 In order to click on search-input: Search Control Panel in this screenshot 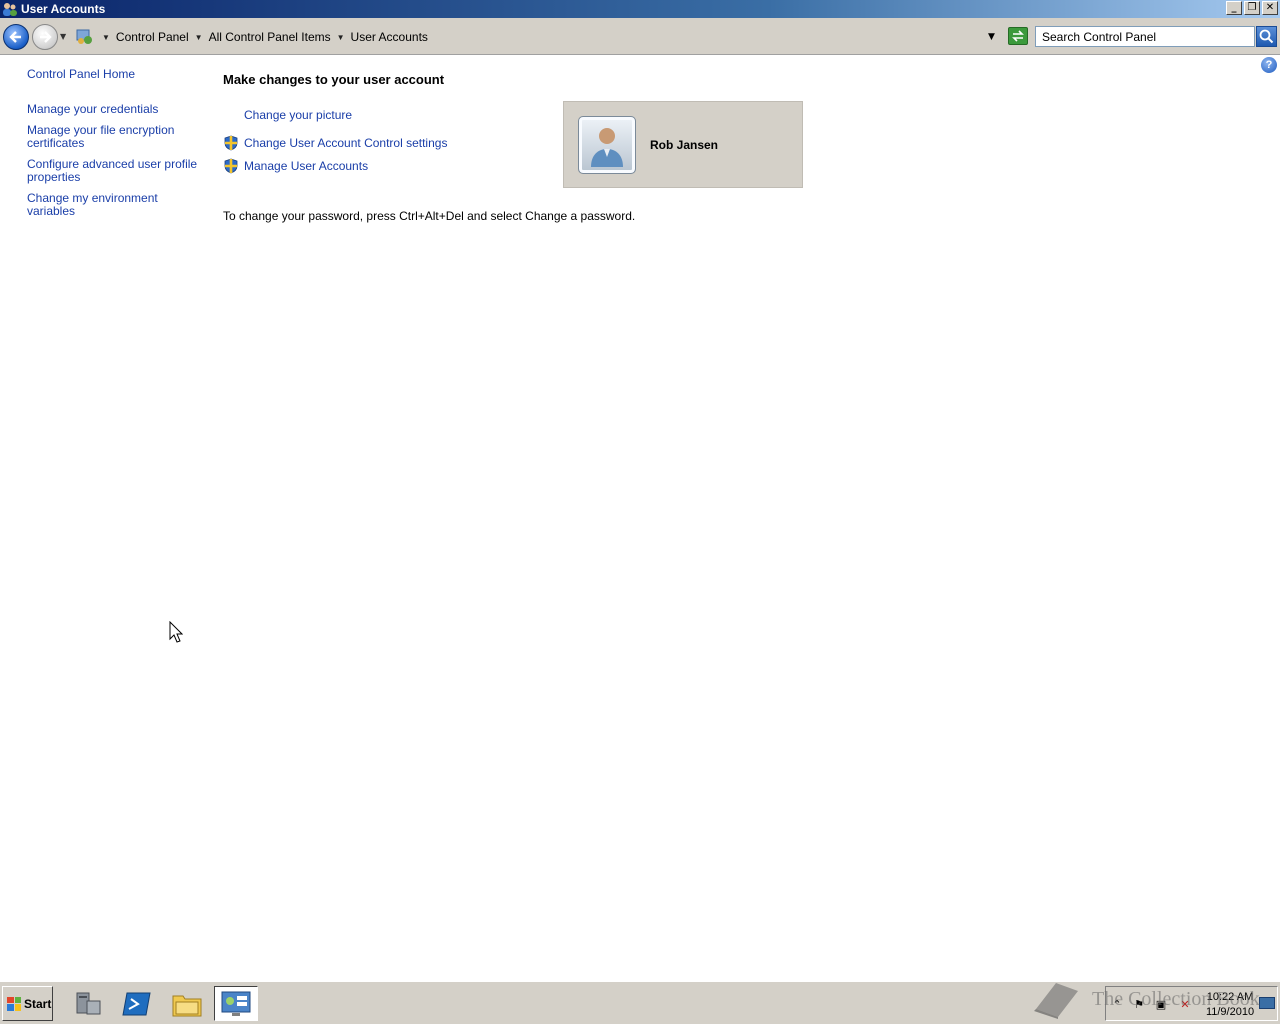, I will do `click(1145, 36)`.